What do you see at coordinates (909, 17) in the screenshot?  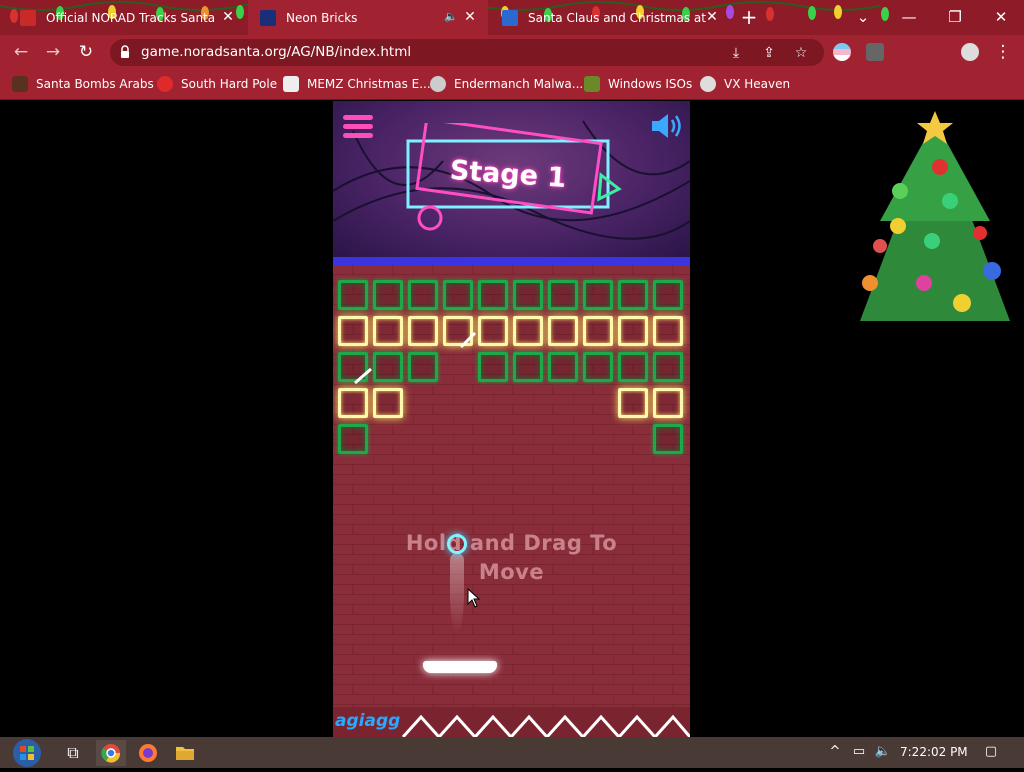 I see `minimize-icon: —` at bounding box center [909, 17].